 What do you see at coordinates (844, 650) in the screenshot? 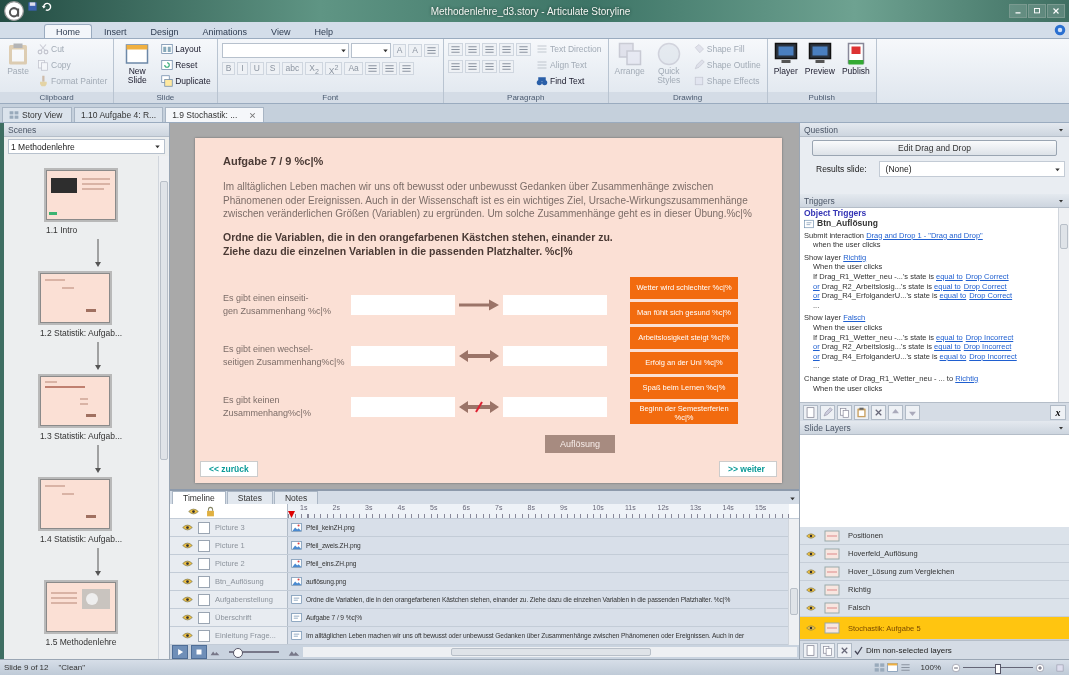
I see `delete-layer-button` at bounding box center [844, 650].